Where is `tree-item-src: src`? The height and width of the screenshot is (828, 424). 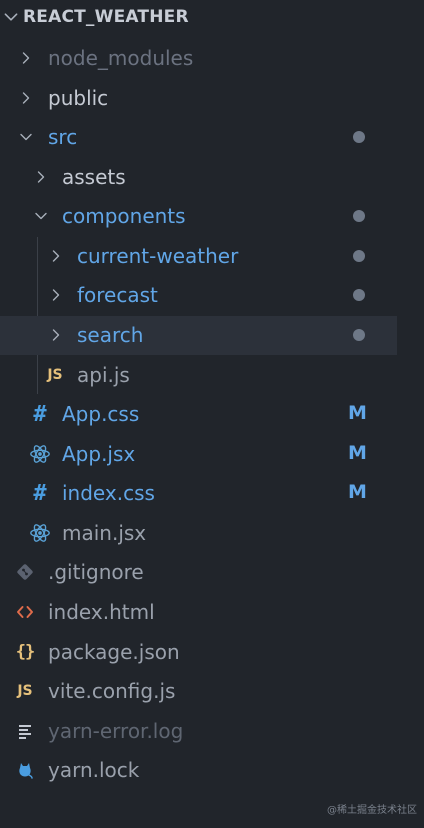
tree-item-src: src is located at coordinates (212, 137).